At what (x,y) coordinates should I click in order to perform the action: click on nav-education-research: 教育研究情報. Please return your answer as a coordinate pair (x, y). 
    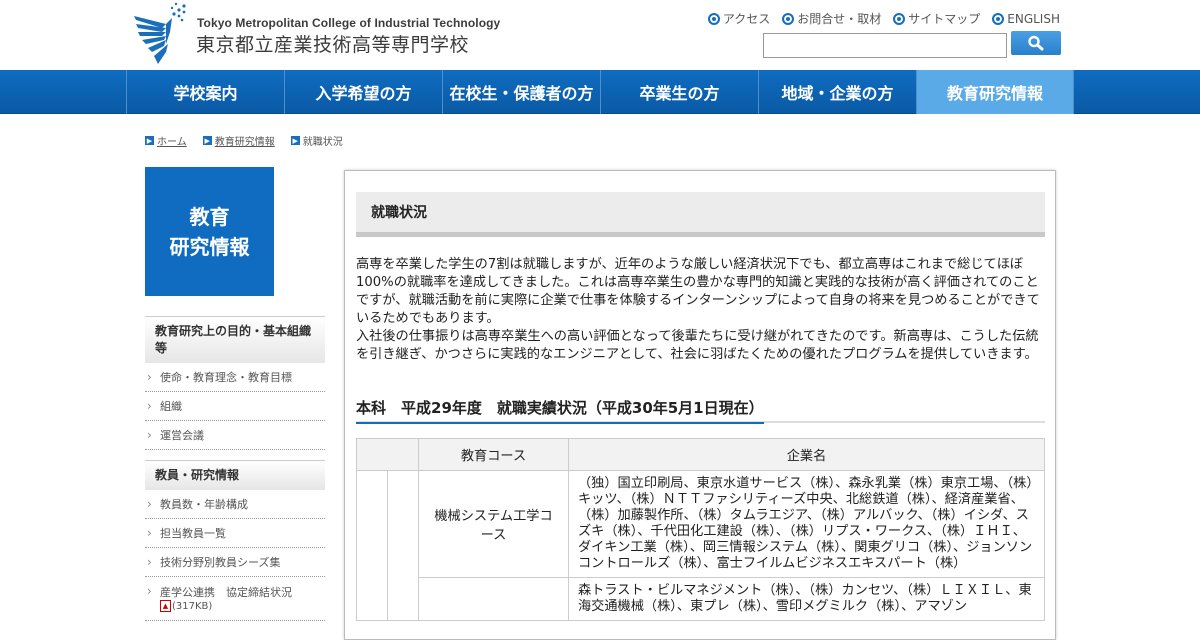
    Looking at the image, I should click on (995, 92).